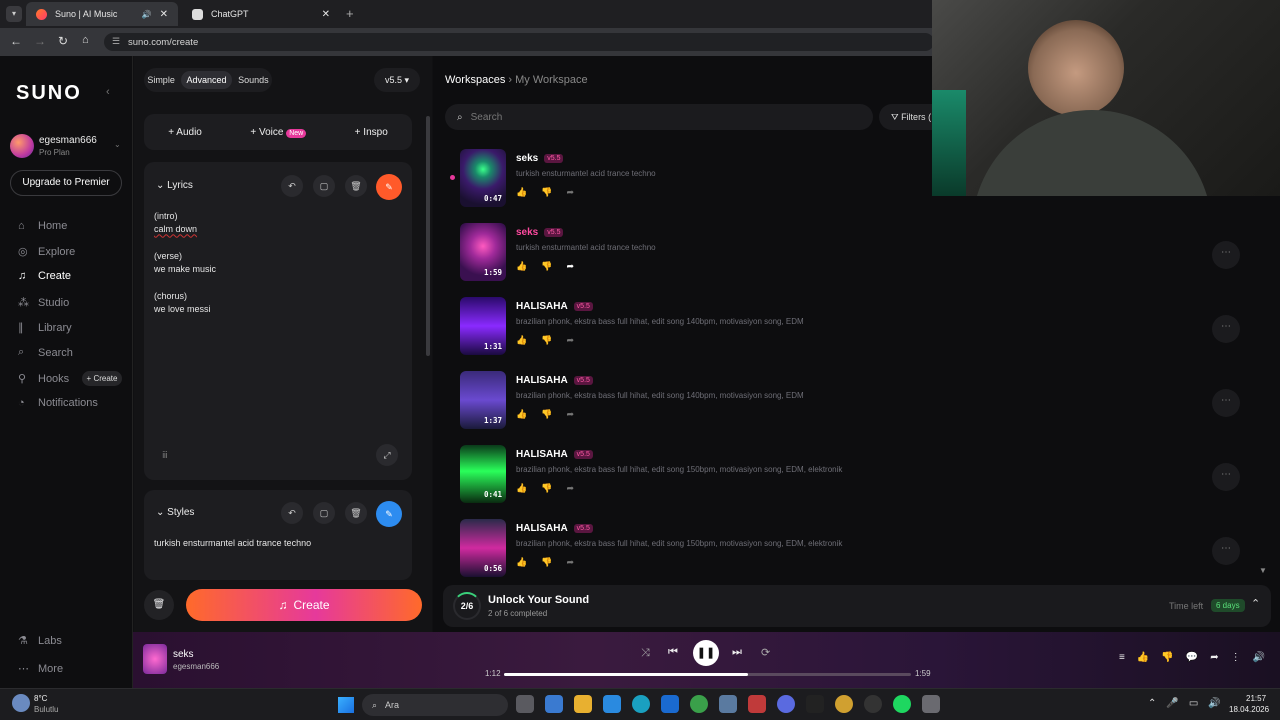 The width and height of the screenshot is (1280, 720). Describe the element at coordinates (117, 144) in the screenshot. I see `account-chevron-icon: ⌄` at that location.